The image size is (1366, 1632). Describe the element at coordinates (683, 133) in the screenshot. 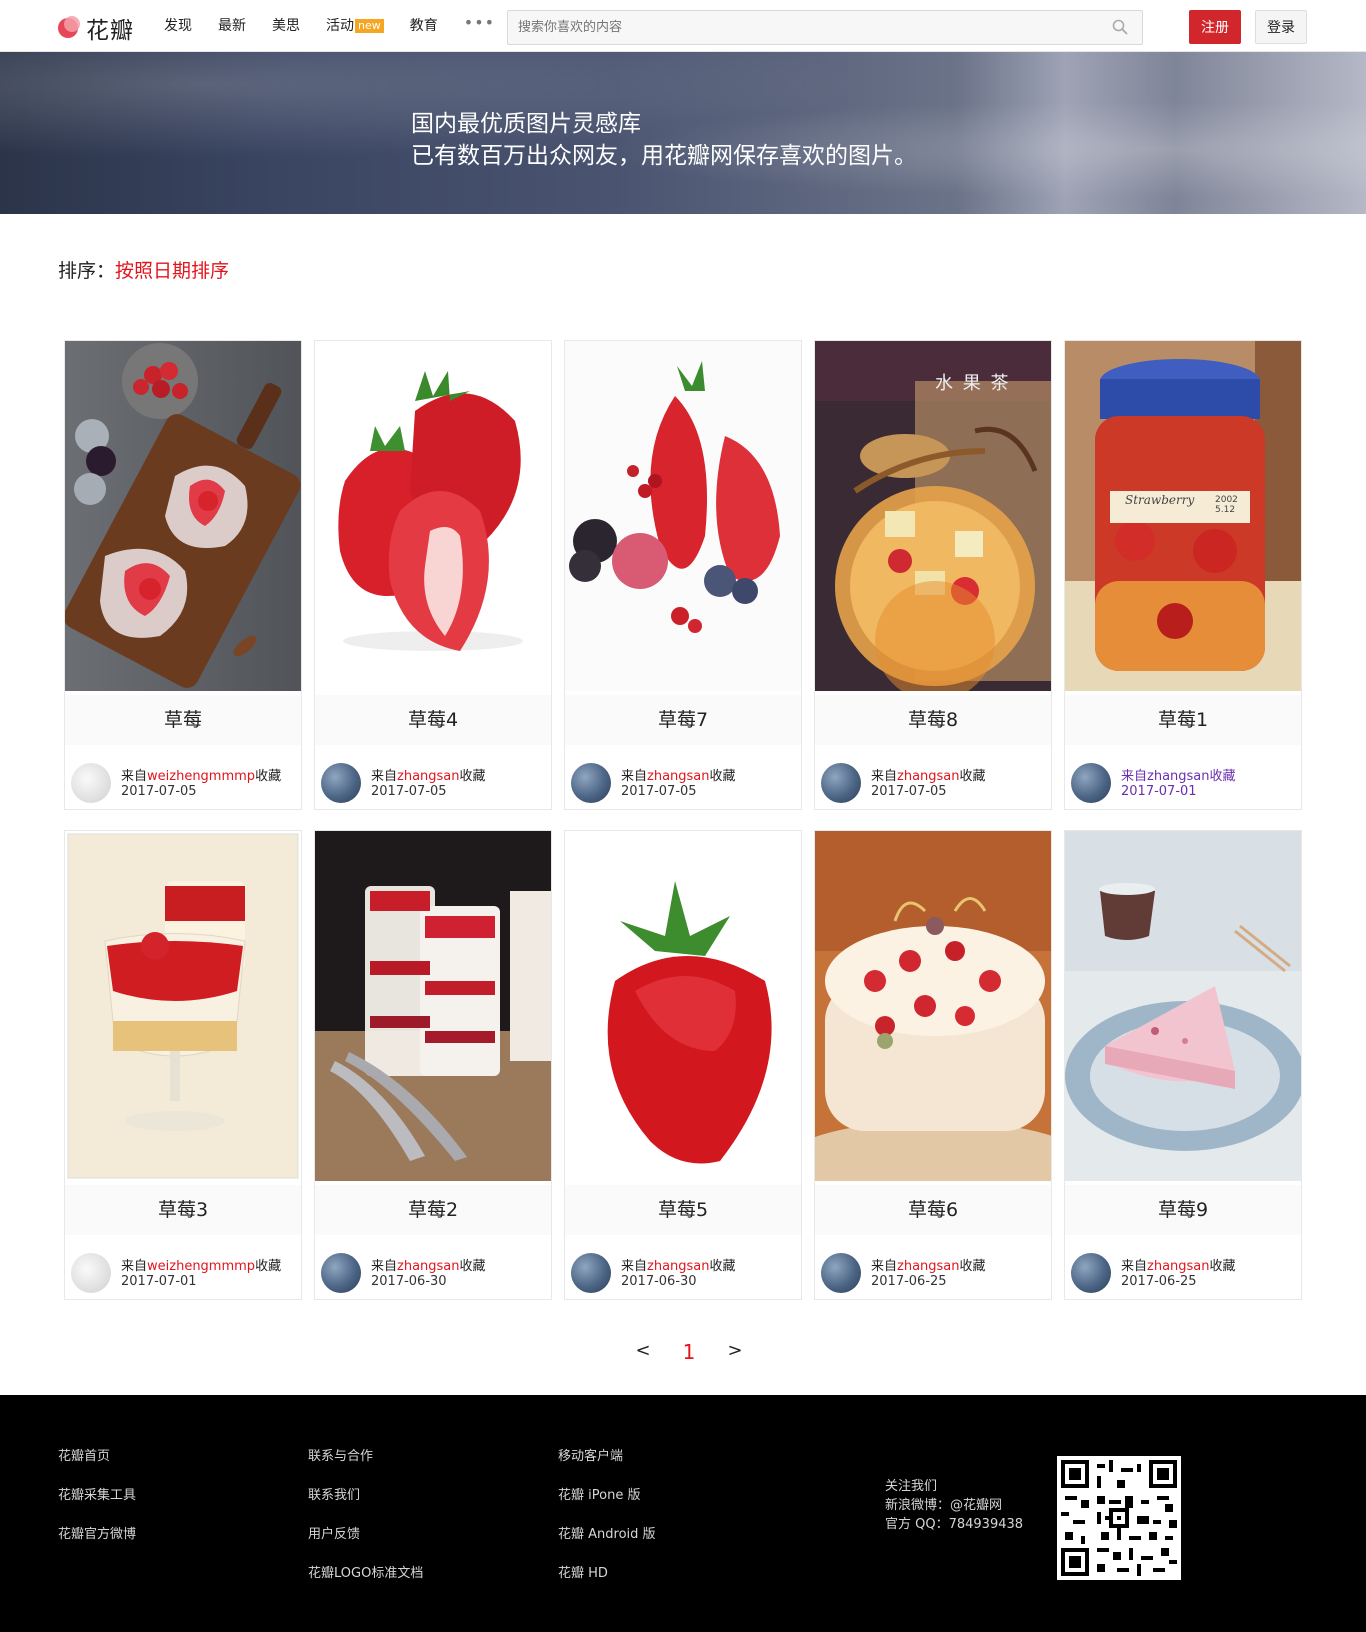

I see `hero-banner: 国内最优质图片灵感库 已有数百万出众网友，用花瓣网保存喜欢的图片。` at that location.